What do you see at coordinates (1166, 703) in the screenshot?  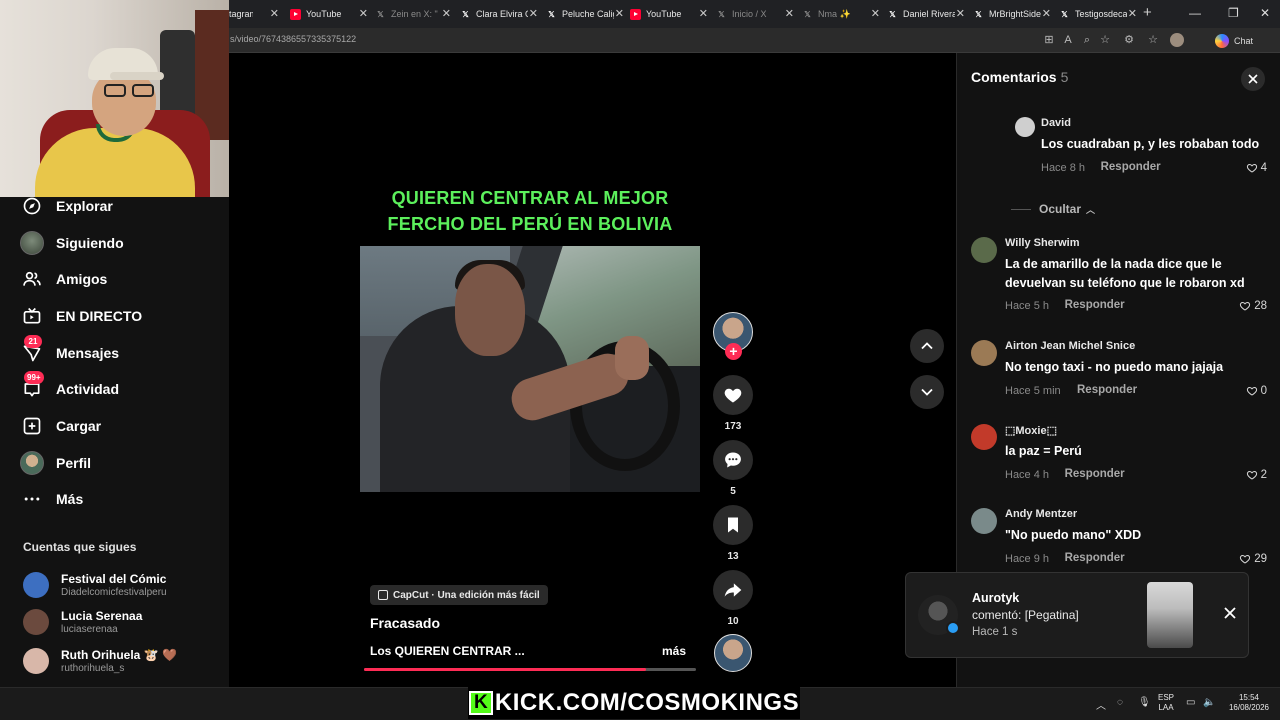 I see `language-indicator: ESP LAA` at bounding box center [1166, 703].